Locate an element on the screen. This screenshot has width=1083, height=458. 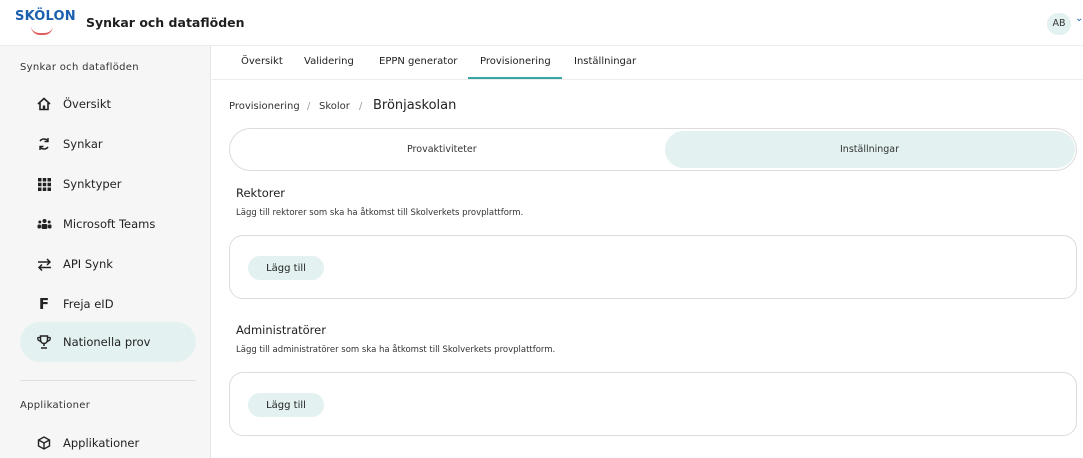
segmented-control: Provaktiviteter Inställningar is located at coordinates (653, 149).